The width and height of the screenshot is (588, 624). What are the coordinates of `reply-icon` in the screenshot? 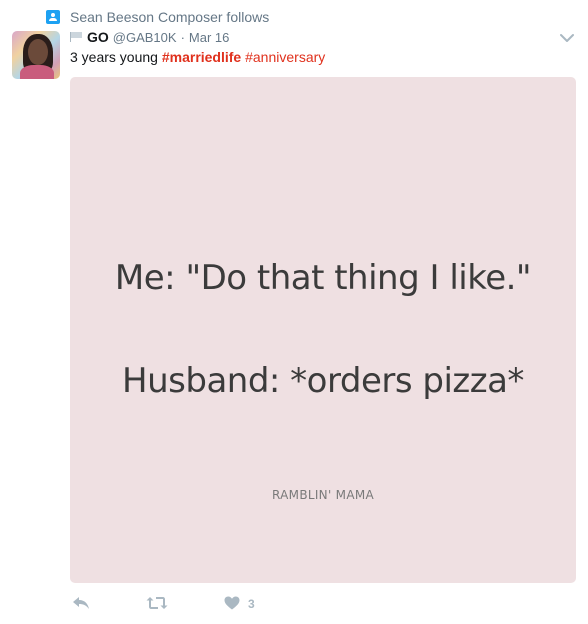 It's located at (81, 604).